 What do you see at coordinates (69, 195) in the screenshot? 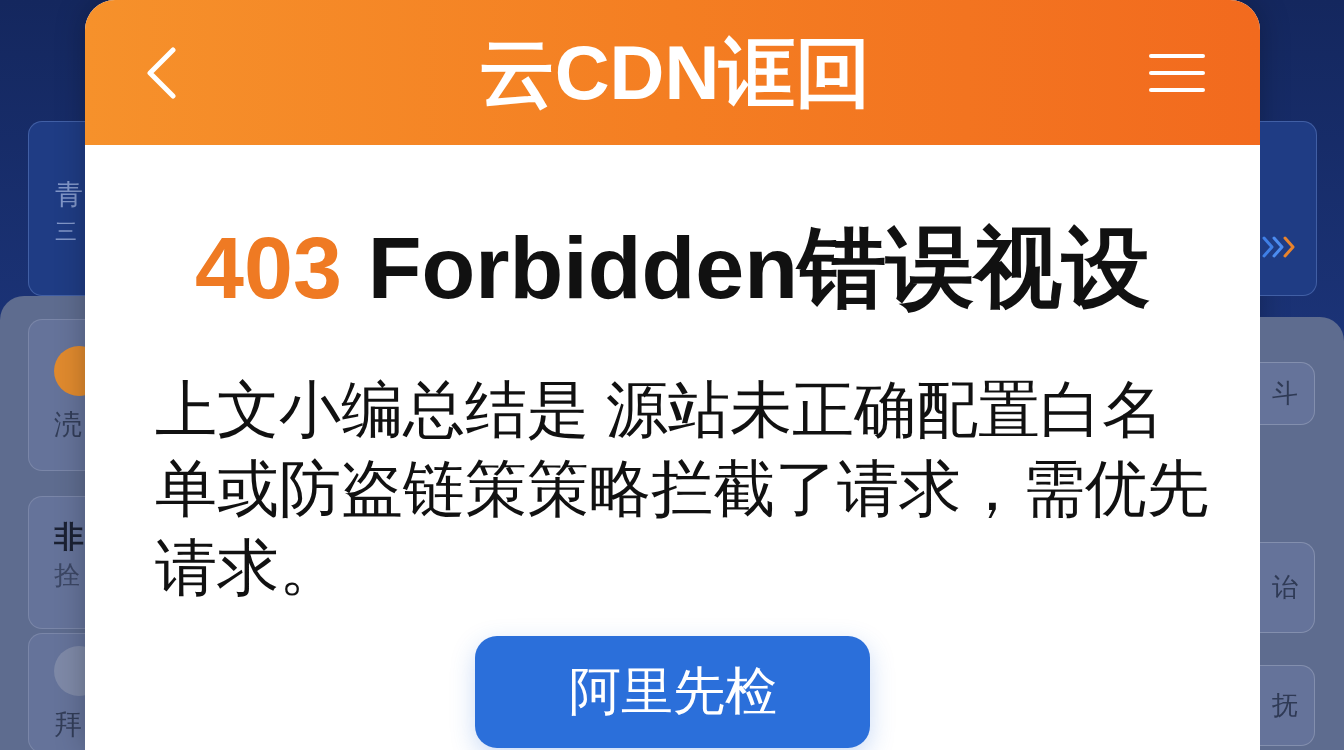
I see `banner-text: 青` at bounding box center [69, 195].